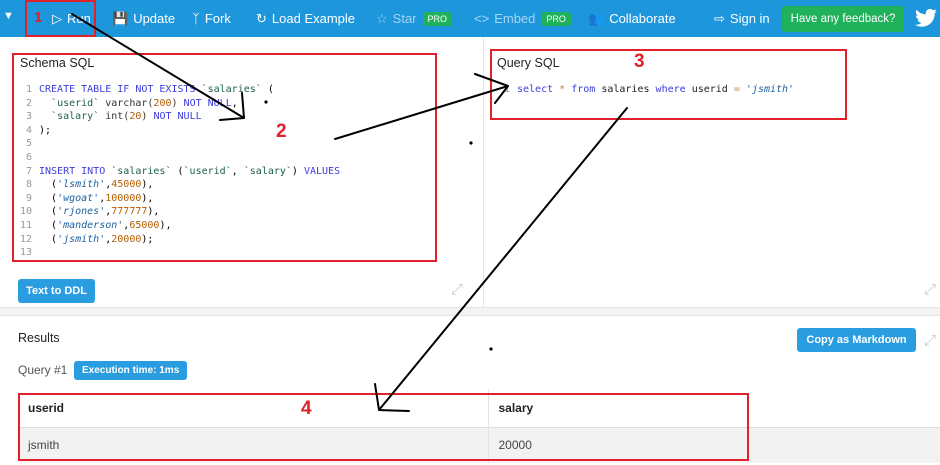 The height and width of the screenshot is (465, 940). What do you see at coordinates (856, 340) in the screenshot?
I see `copy-as-markdown-button: Copy as Markdown` at bounding box center [856, 340].